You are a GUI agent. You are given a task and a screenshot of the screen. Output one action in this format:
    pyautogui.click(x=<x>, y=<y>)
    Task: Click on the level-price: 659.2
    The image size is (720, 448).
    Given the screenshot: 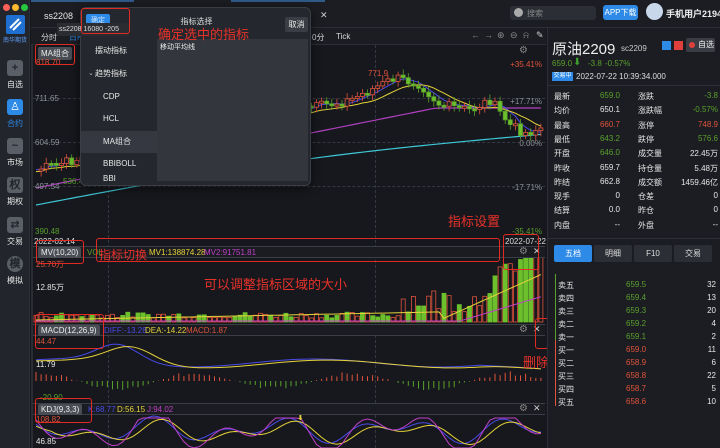 What is the action you would take?
    pyautogui.click(x=636, y=323)
    